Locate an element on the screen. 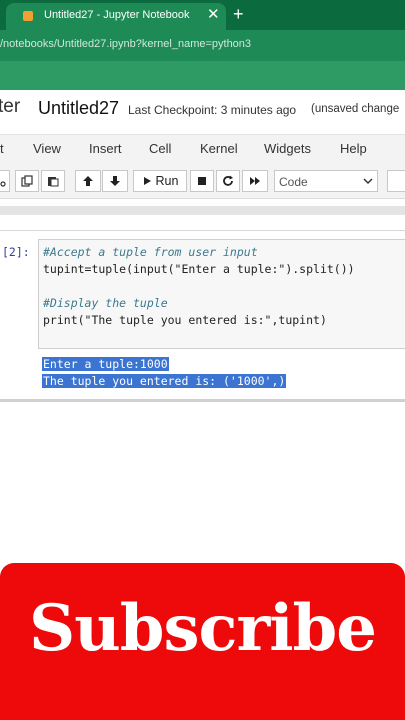 The width and height of the screenshot is (405, 720). menu-cell: Cell is located at coordinates (160, 148).